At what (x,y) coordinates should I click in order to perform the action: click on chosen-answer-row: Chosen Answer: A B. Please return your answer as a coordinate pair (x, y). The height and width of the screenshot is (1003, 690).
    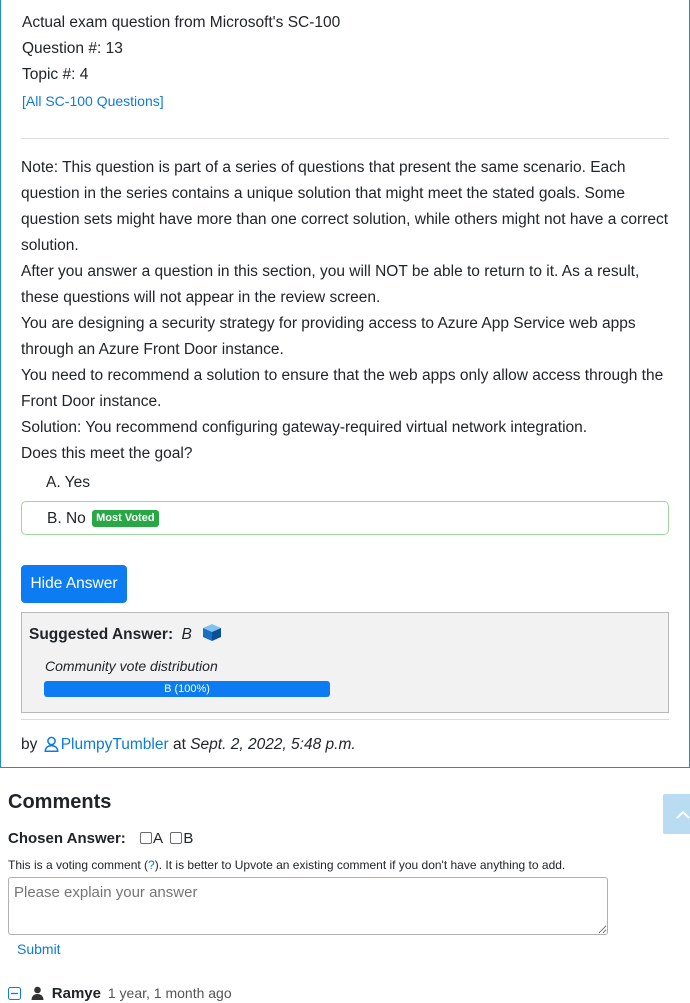
    Looking at the image, I should click on (100, 838).